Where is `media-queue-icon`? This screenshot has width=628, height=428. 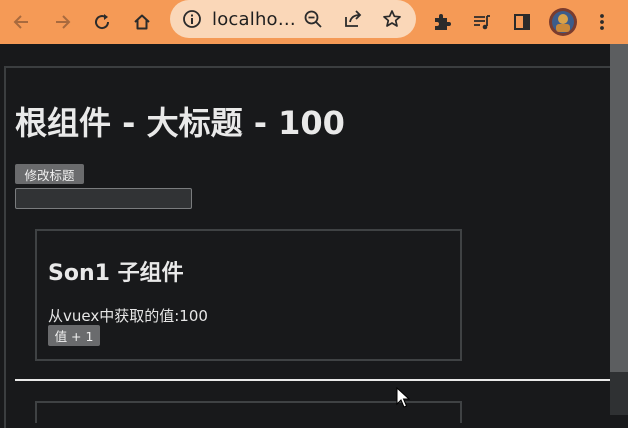 media-queue-icon is located at coordinates (482, 22).